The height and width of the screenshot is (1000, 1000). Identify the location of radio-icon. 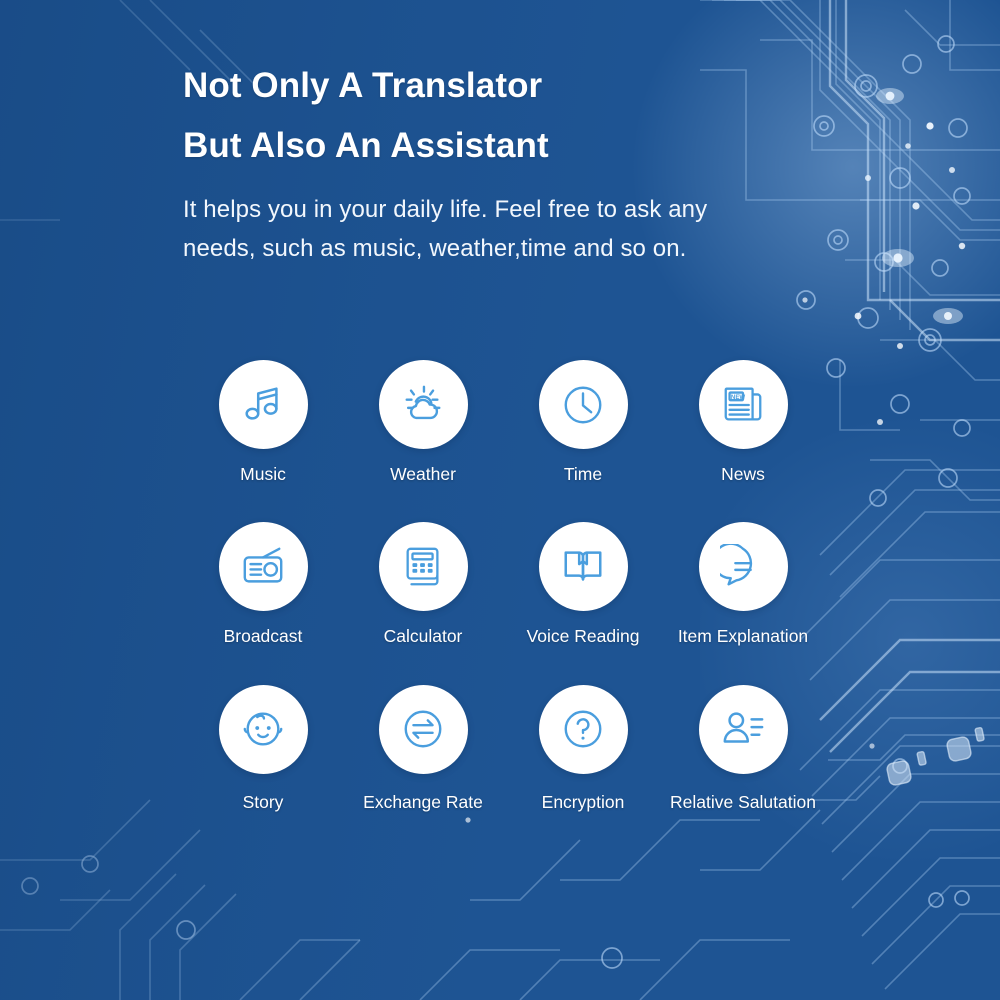
(263, 565).